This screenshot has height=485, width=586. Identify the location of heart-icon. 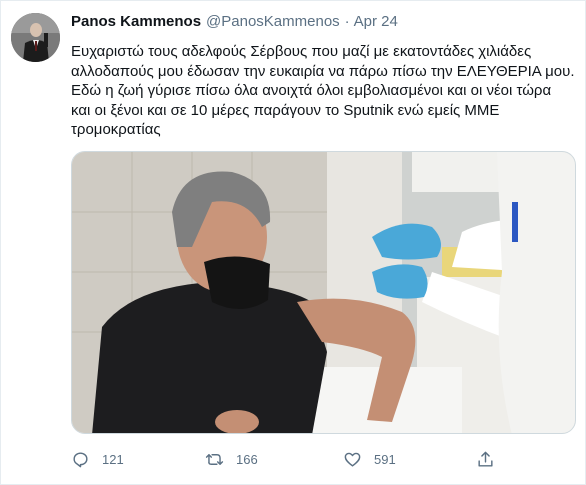
(352, 459).